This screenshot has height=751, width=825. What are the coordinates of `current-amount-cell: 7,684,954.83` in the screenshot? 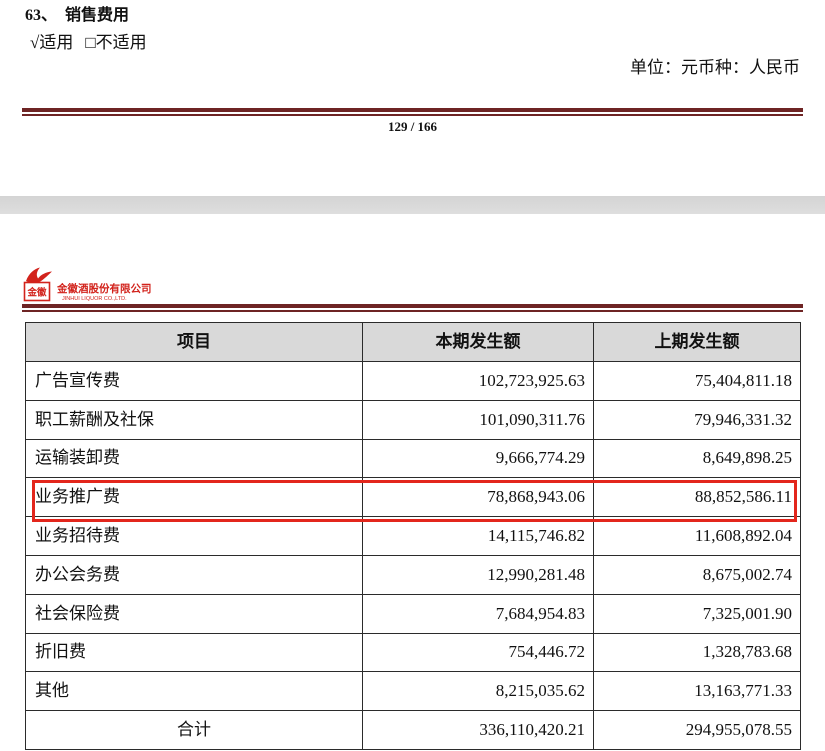 It's located at (478, 613).